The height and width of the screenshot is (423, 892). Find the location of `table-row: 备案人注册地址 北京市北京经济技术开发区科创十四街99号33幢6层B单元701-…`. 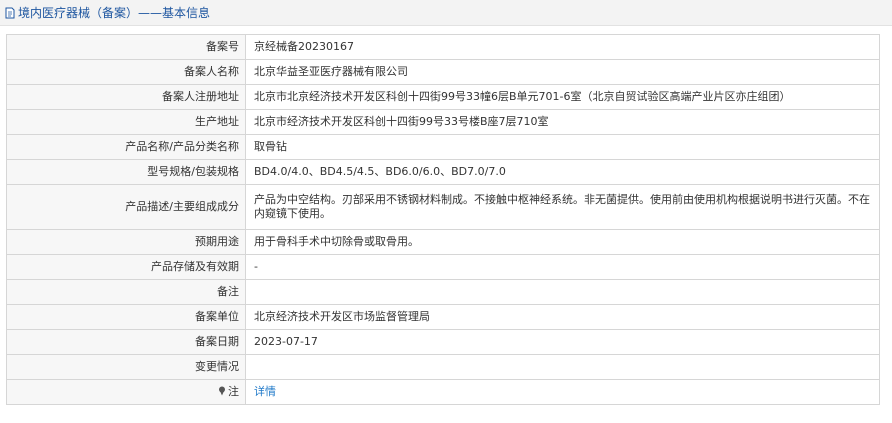

table-row: 备案人注册地址 北京市北京经济技术开发区科创十四街99号33幢6层B单元701-… is located at coordinates (443, 97).